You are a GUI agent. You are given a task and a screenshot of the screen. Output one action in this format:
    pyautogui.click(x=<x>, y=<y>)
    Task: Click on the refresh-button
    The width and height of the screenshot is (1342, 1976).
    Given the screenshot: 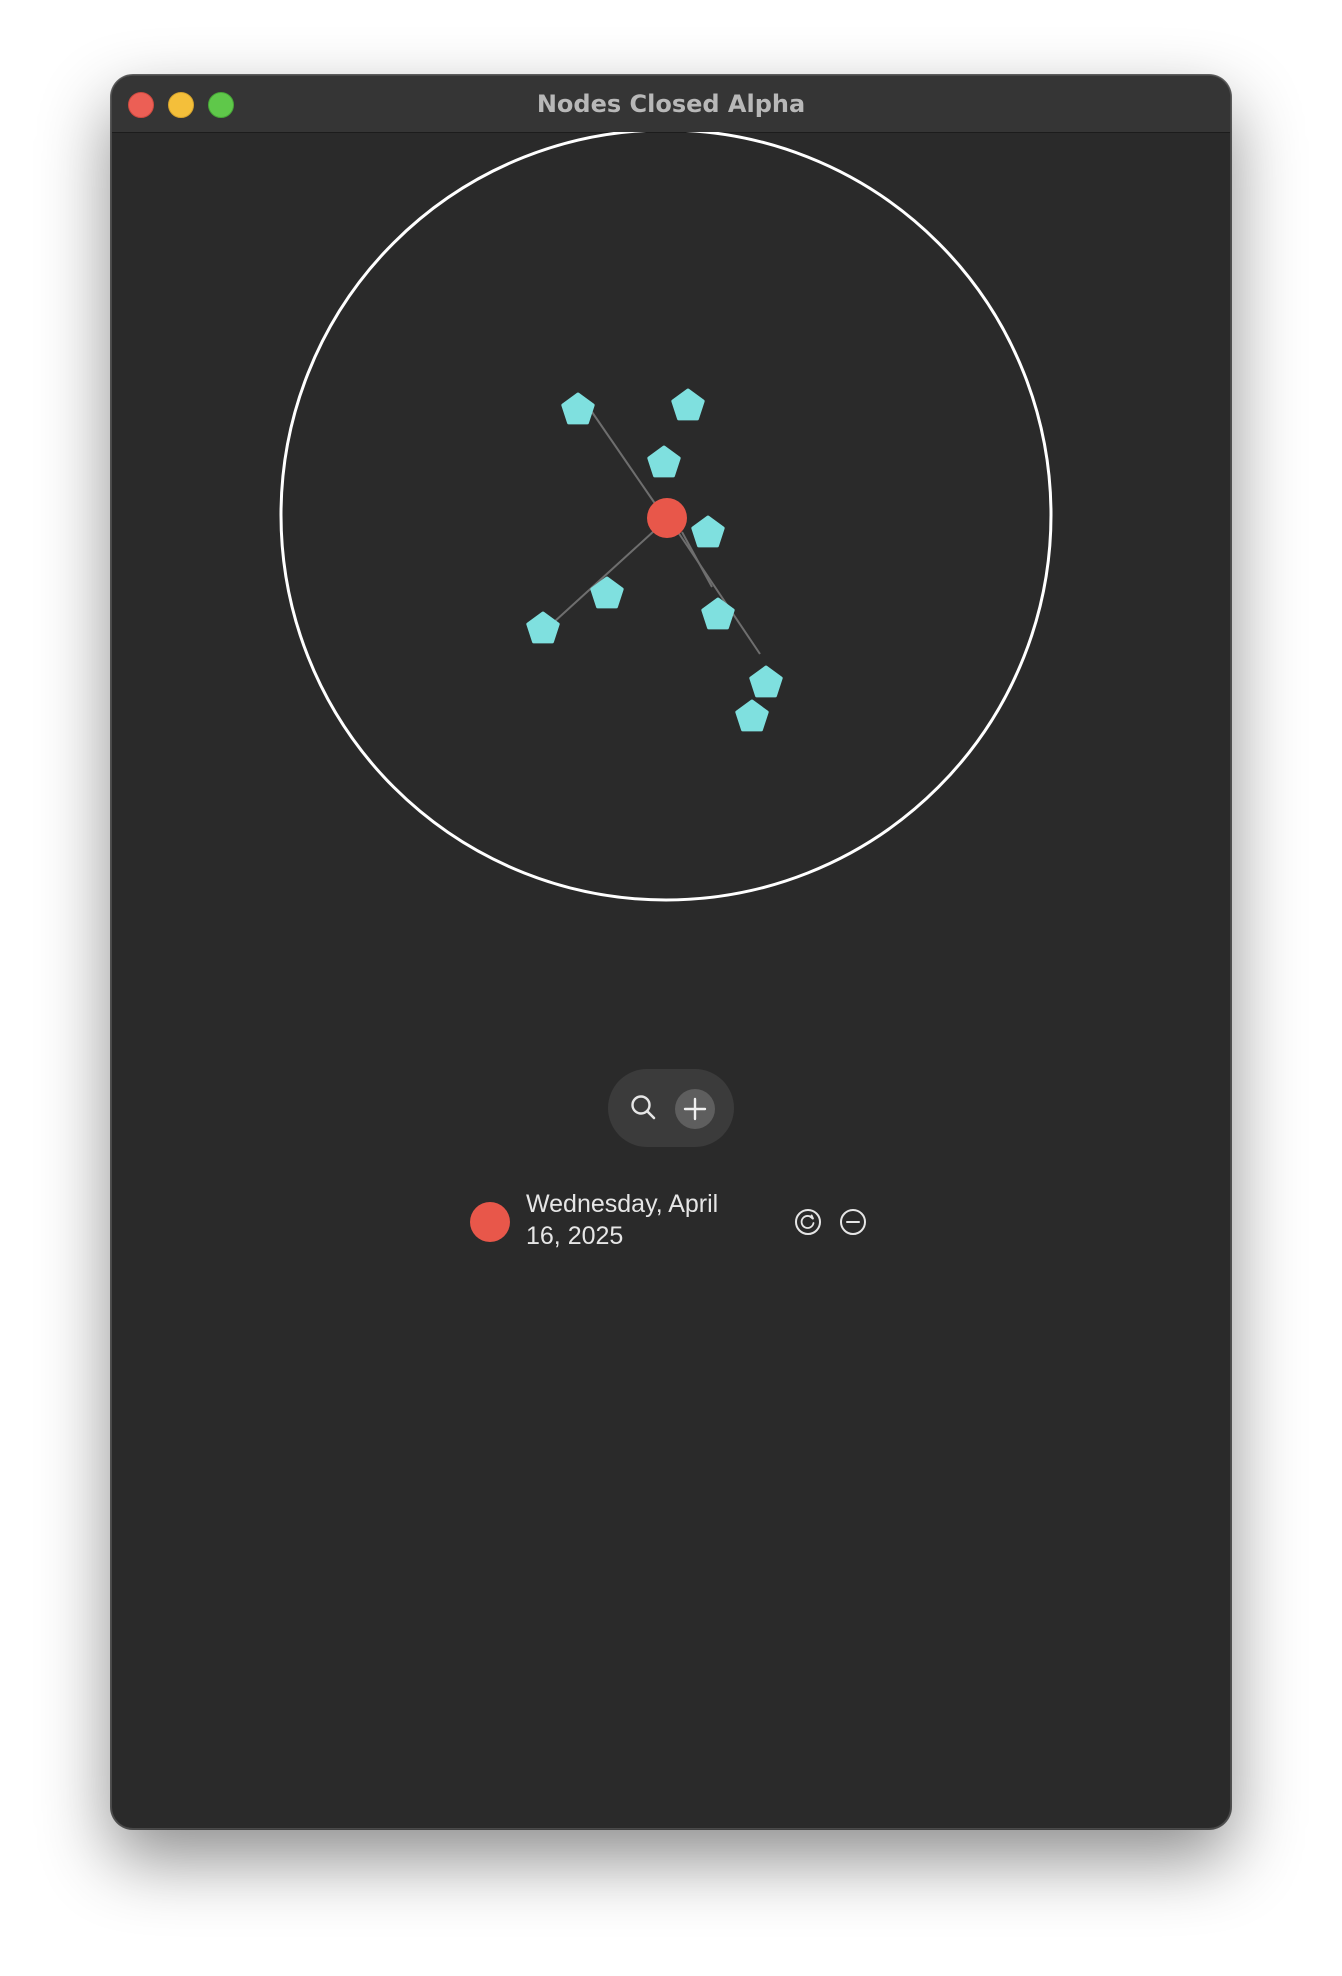 What is the action you would take?
    pyautogui.click(x=808, y=1222)
    